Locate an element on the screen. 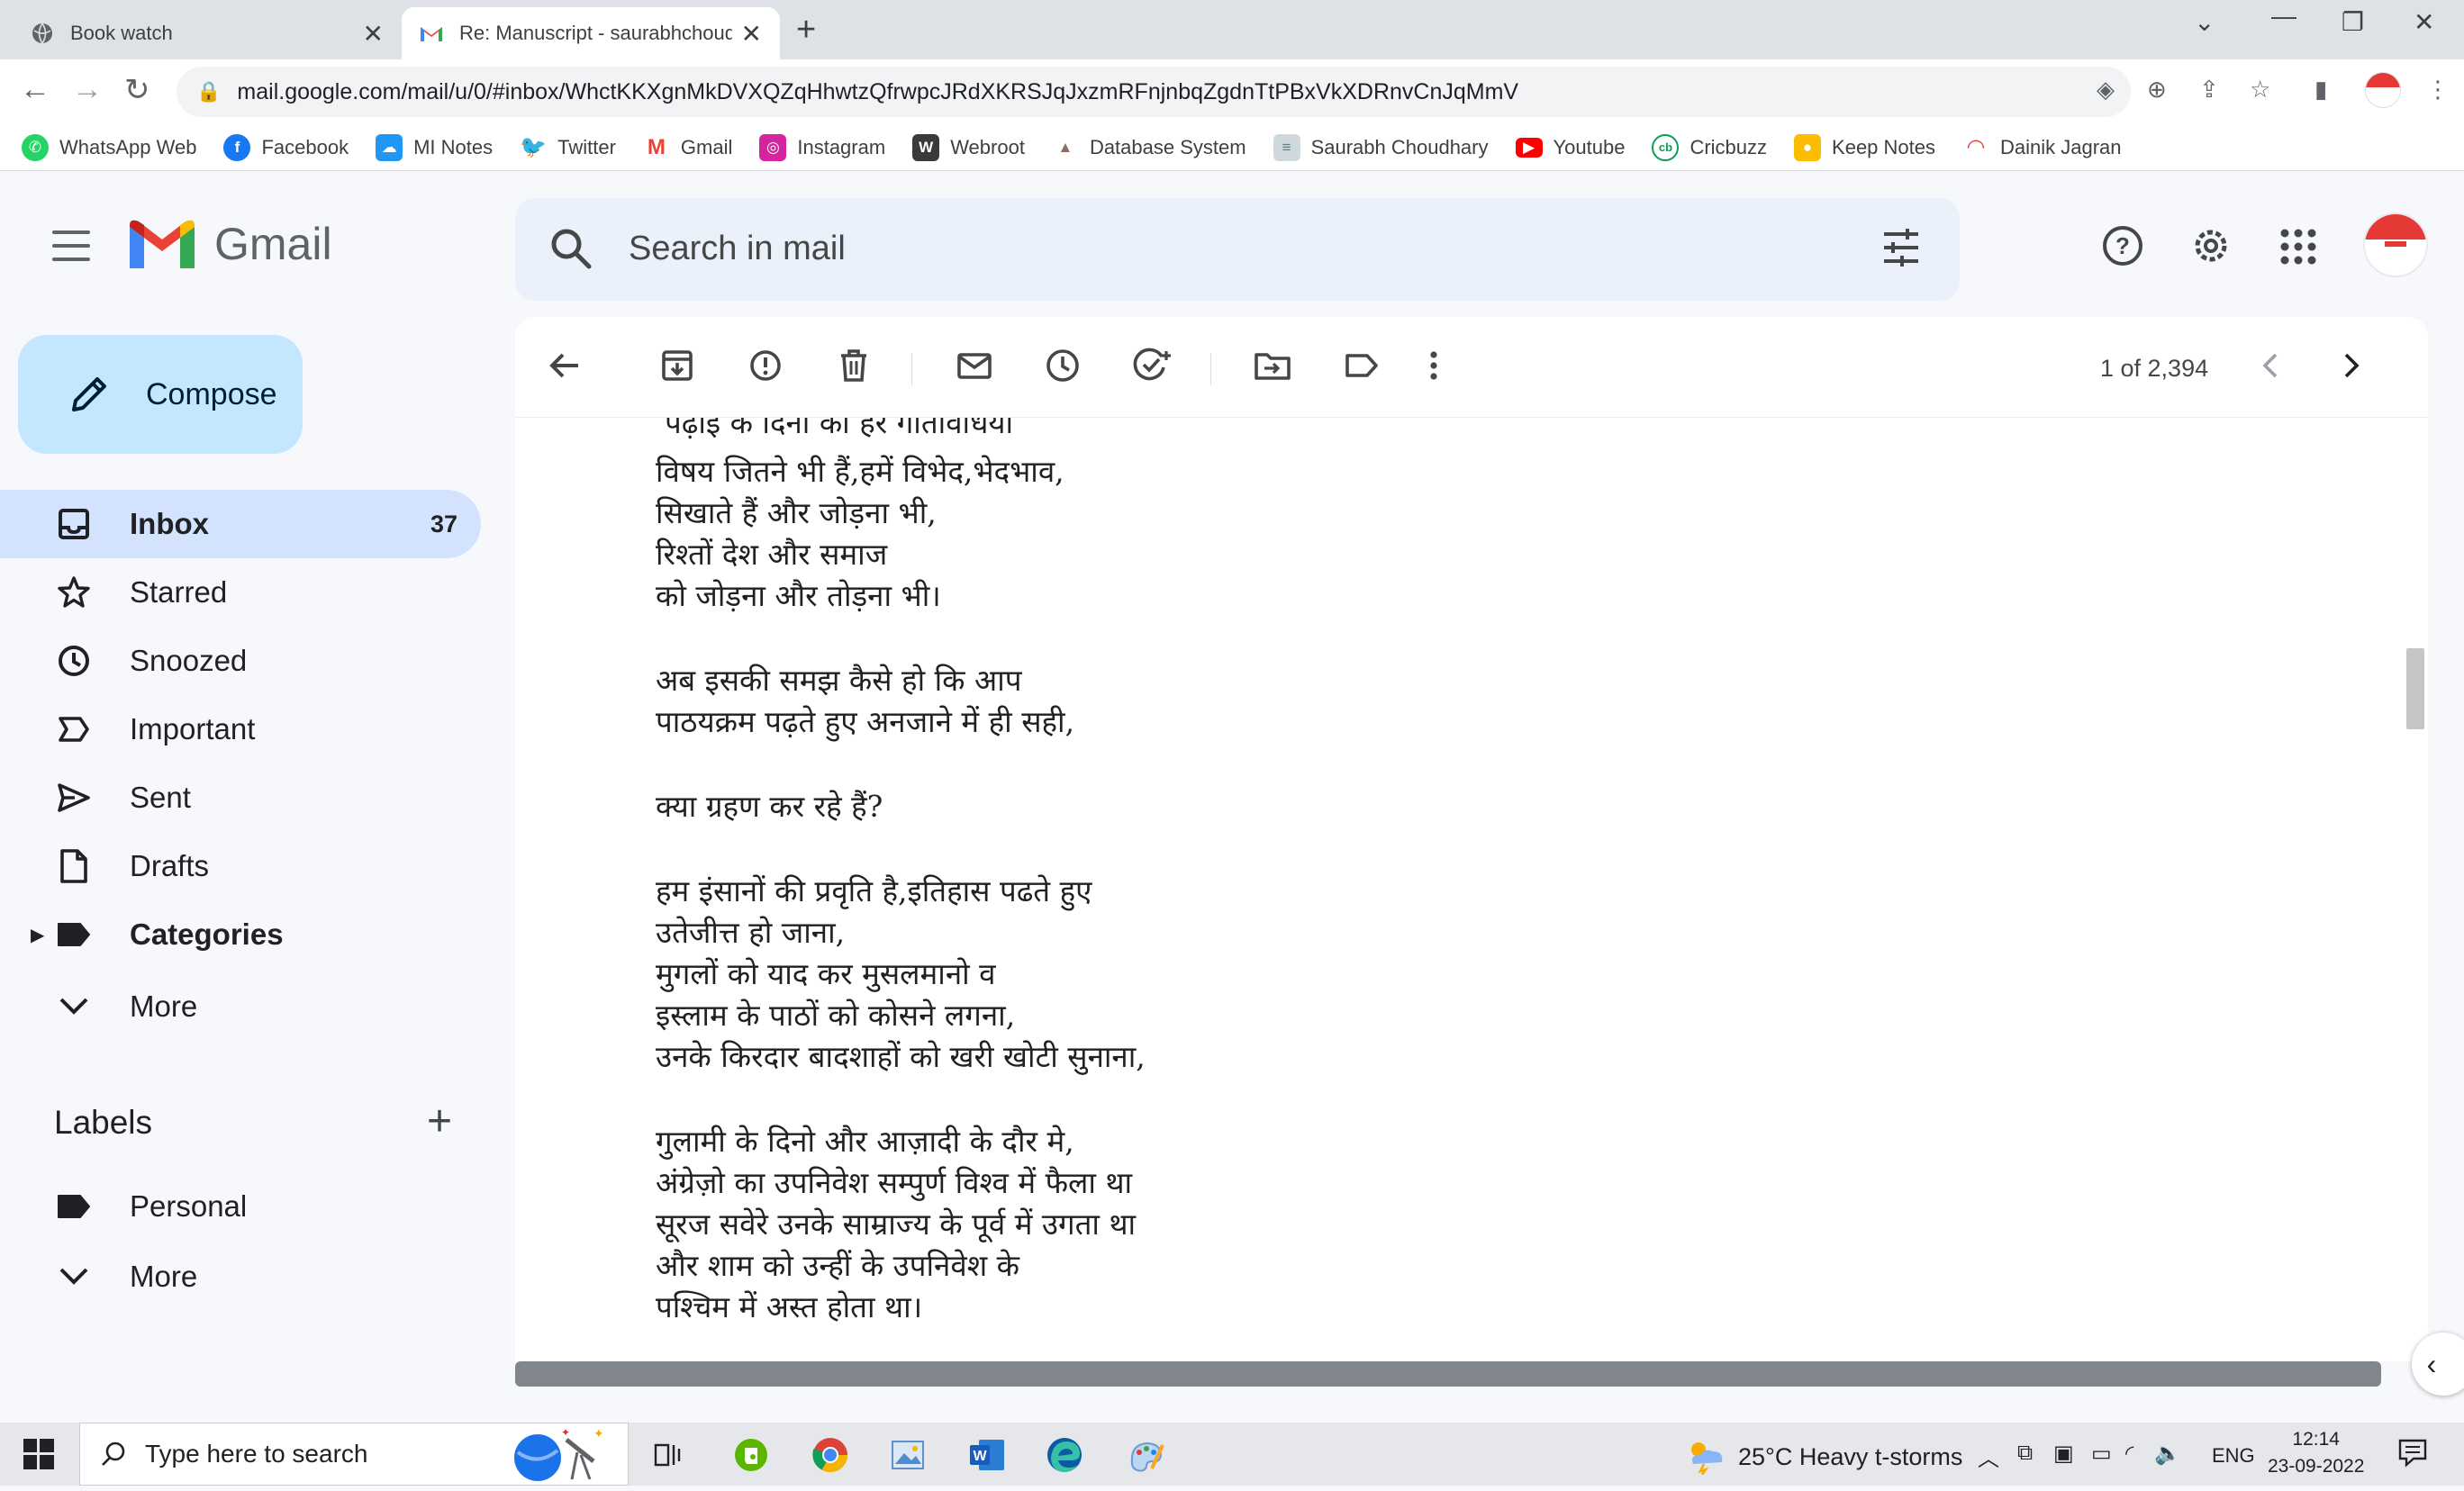 The image size is (2464, 1491). older-chevron-right-icon is located at coordinates (2351, 366).